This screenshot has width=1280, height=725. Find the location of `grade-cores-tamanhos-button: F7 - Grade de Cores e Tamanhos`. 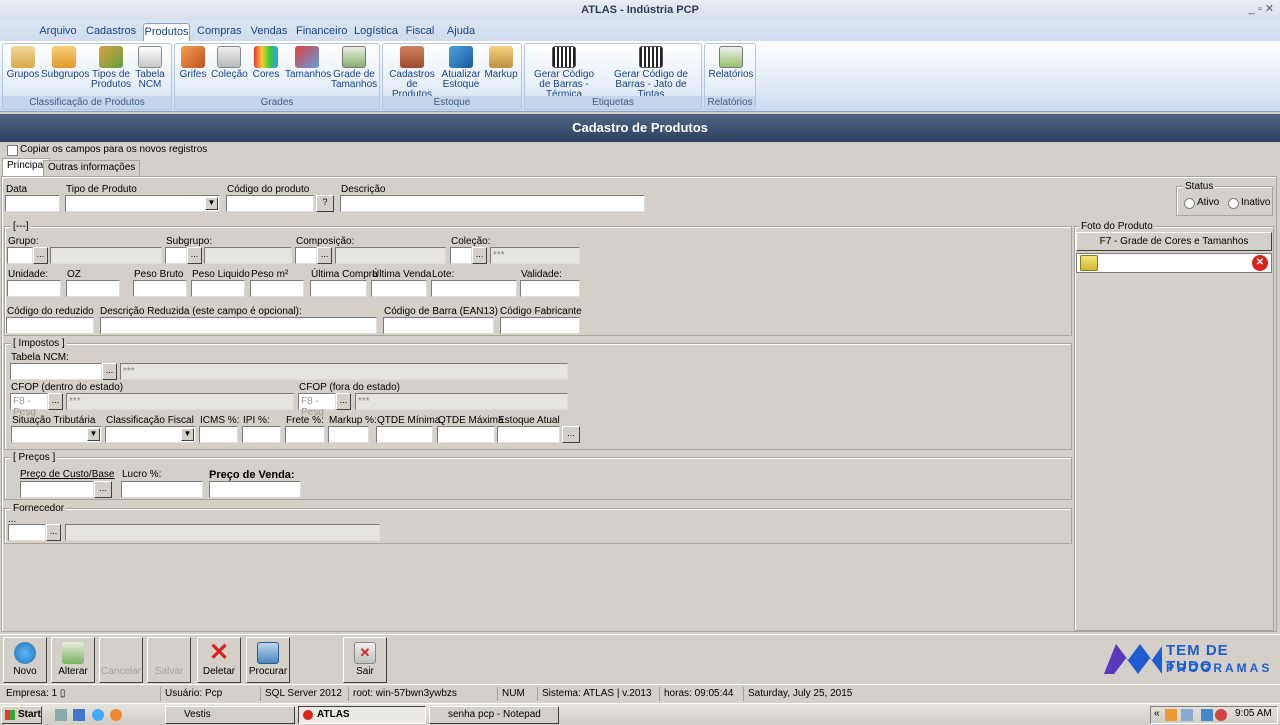

grade-cores-tamanhos-button: F7 - Grade de Cores e Tamanhos is located at coordinates (1174, 241).